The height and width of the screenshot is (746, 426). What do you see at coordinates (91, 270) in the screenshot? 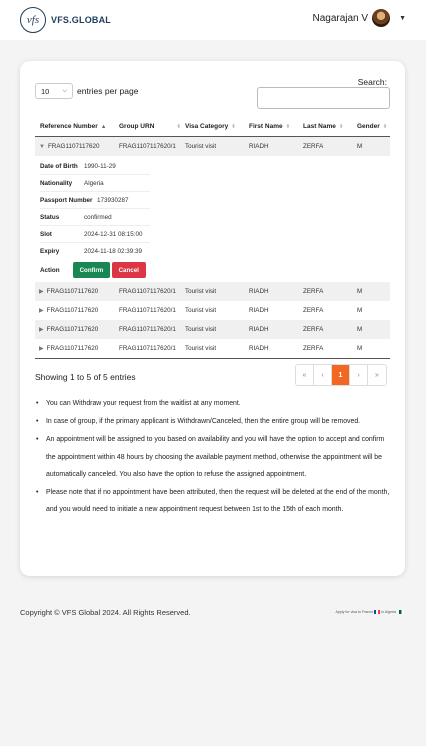
I see `confirm-button: Confirm` at bounding box center [91, 270].